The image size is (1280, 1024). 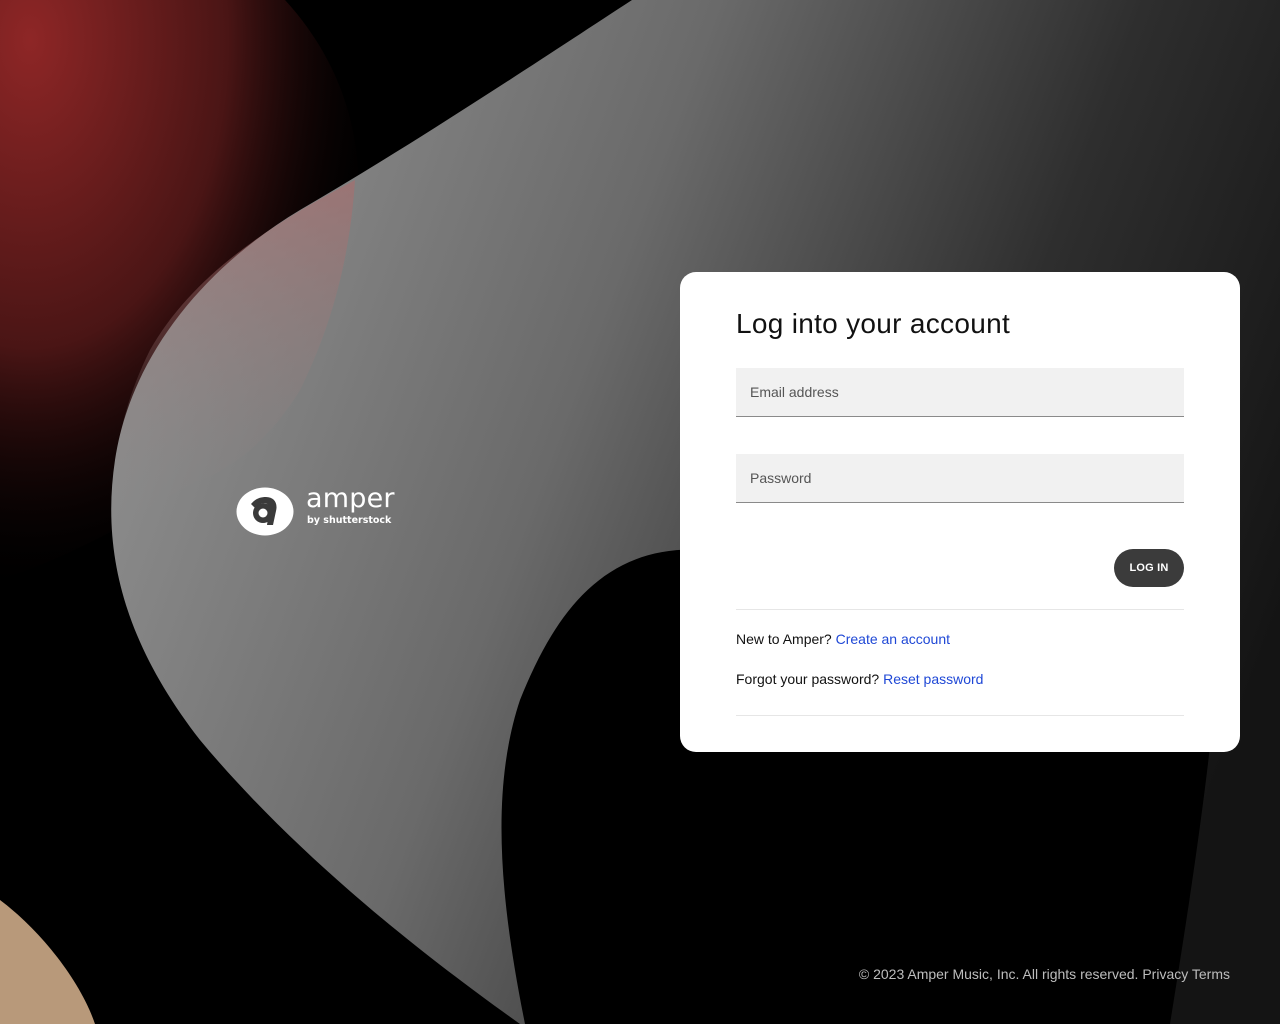 I want to click on page-title: Log into your account, so click(x=873, y=323).